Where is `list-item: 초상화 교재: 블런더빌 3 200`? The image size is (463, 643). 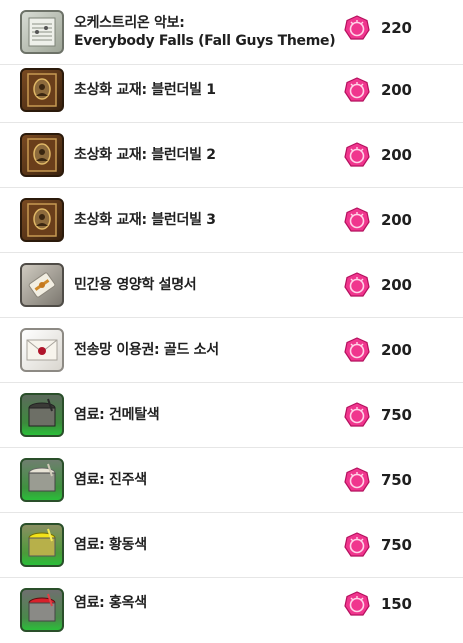
list-item: 초상화 교재: 블런더빌 3 200 is located at coordinates (231, 220).